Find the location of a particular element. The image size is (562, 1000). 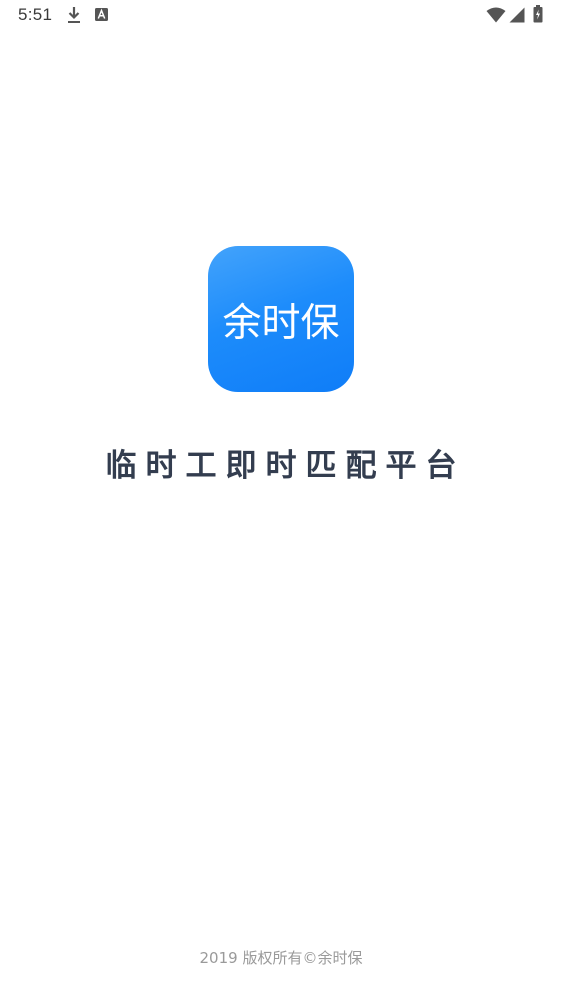

status-time: 5:51 is located at coordinates (35, 14).